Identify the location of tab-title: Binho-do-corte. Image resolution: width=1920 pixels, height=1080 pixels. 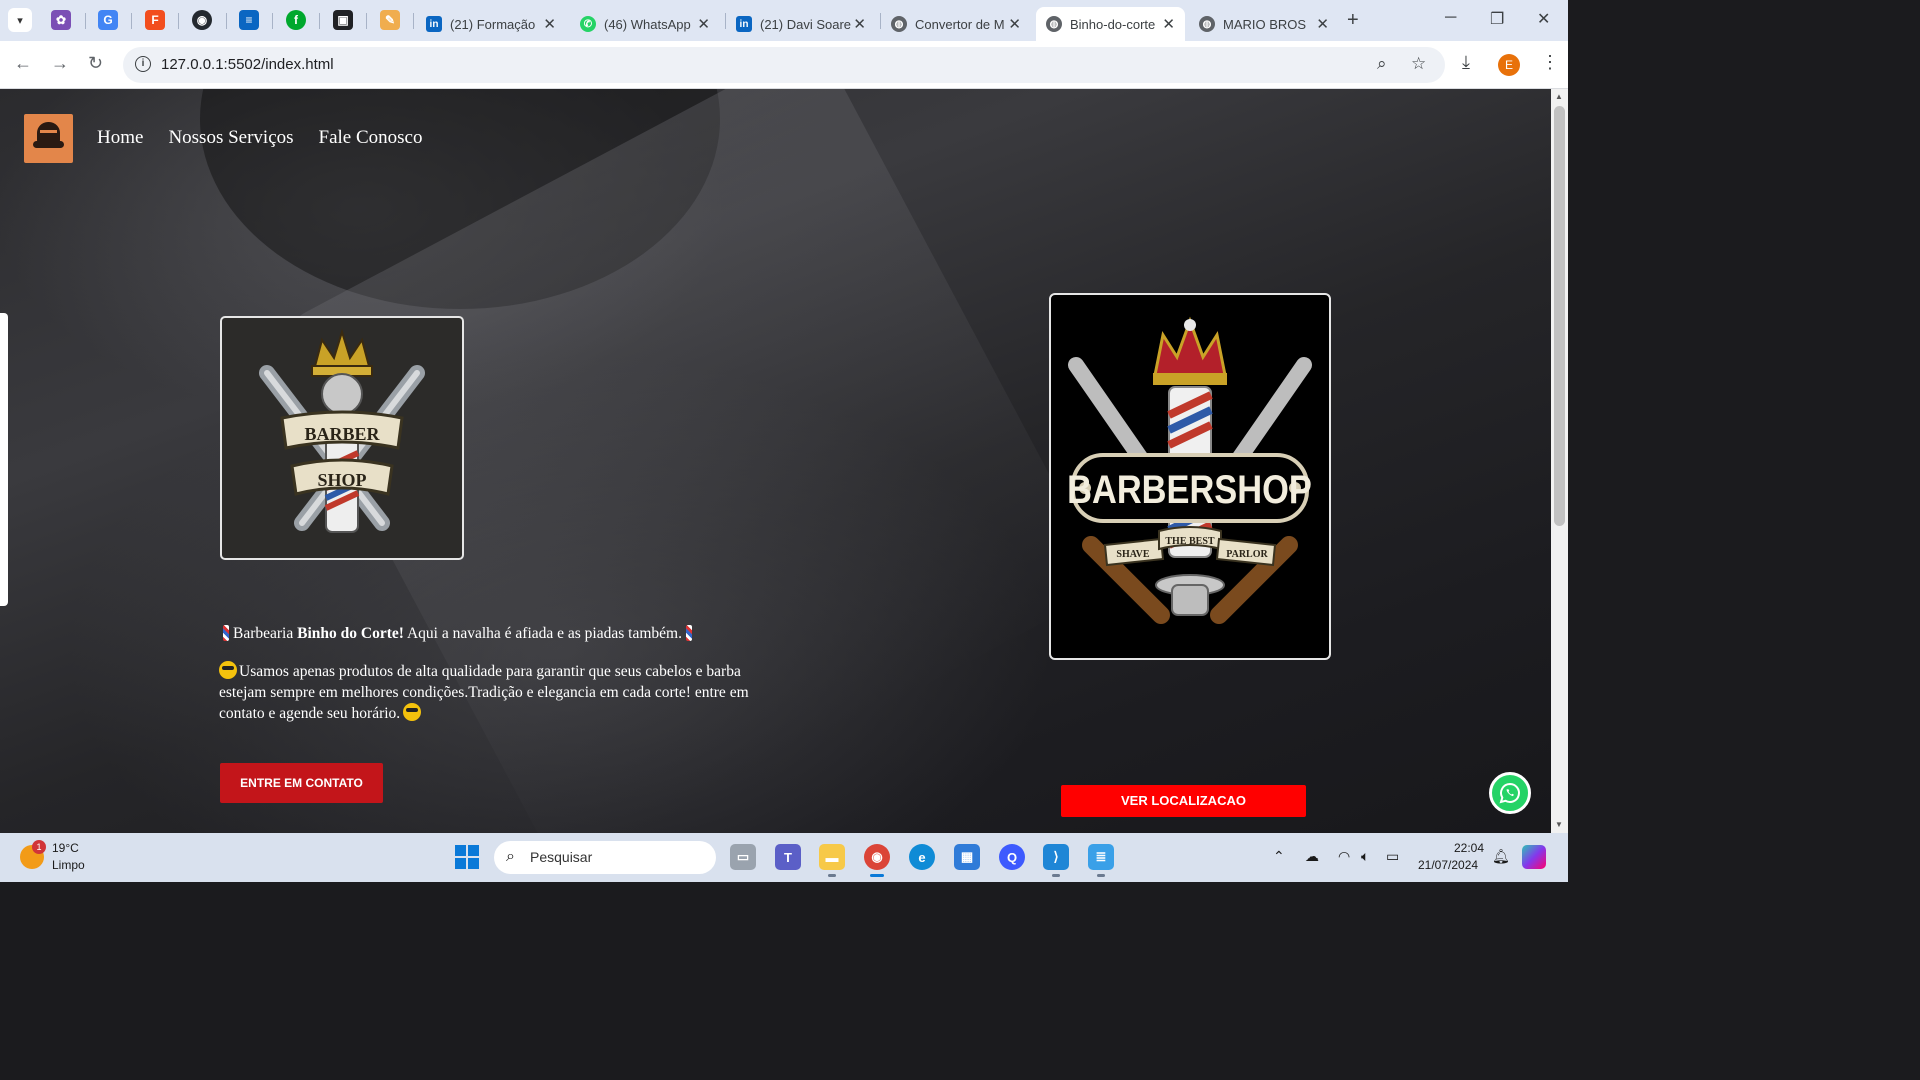
(1113, 24).